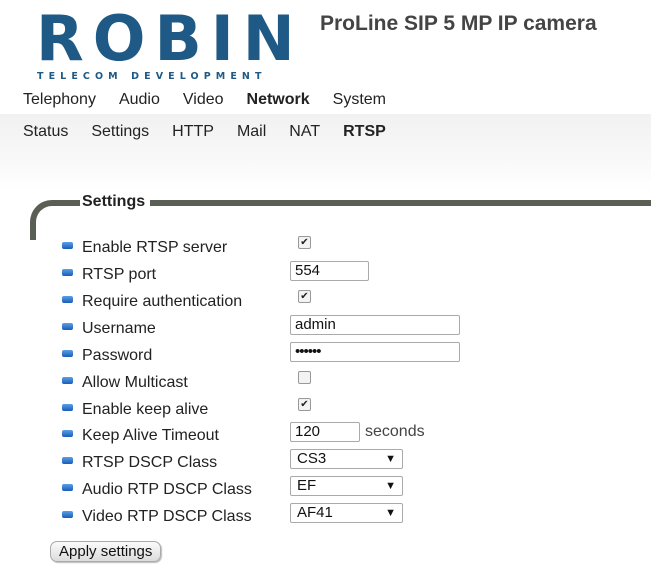 This screenshot has height=564, width=651. Describe the element at coordinates (251, 133) in the screenshot. I see `subnav-mail: Mail` at that location.